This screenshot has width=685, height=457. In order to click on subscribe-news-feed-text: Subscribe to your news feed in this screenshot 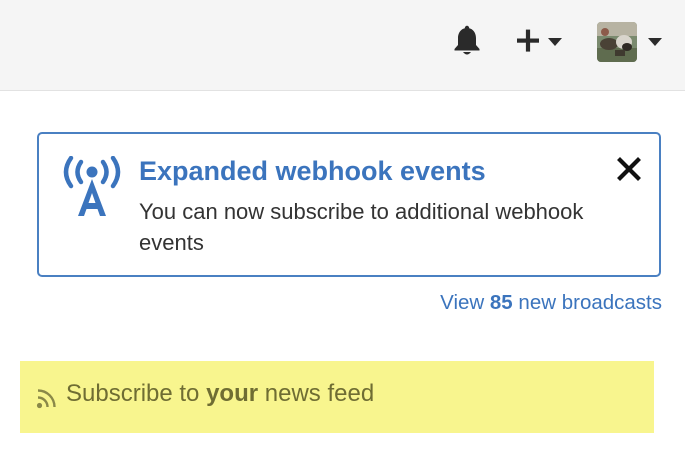, I will do `click(220, 394)`.